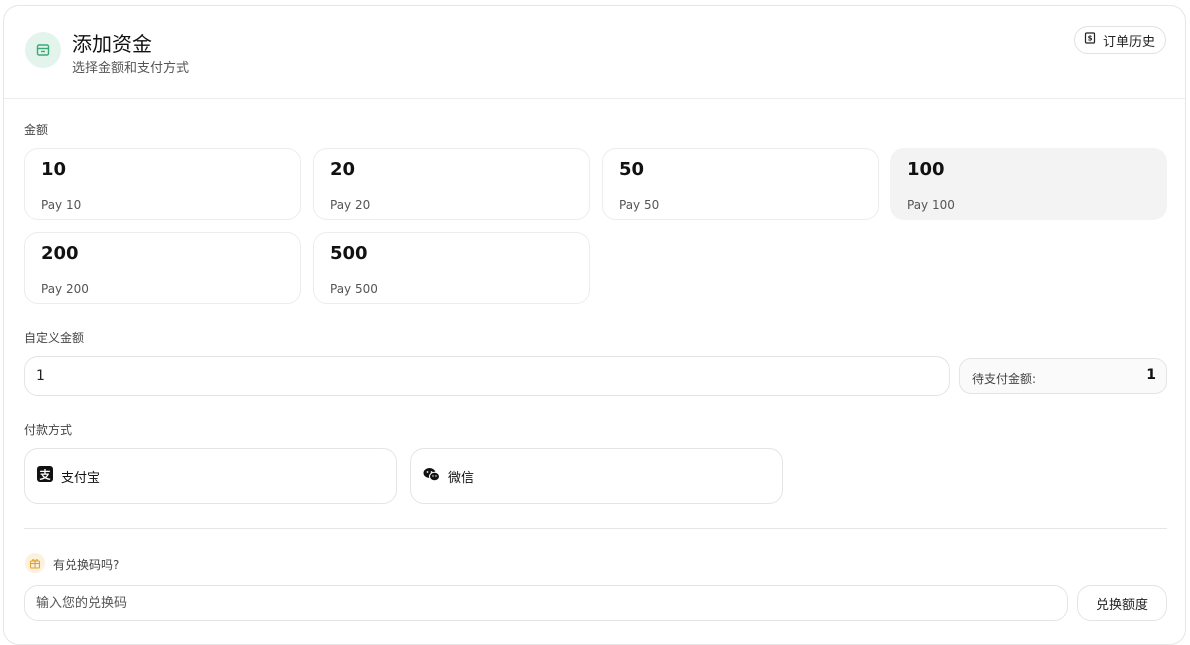 This screenshot has height=645, width=1190. Describe the element at coordinates (35, 563) in the screenshot. I see `gift-icon` at that location.